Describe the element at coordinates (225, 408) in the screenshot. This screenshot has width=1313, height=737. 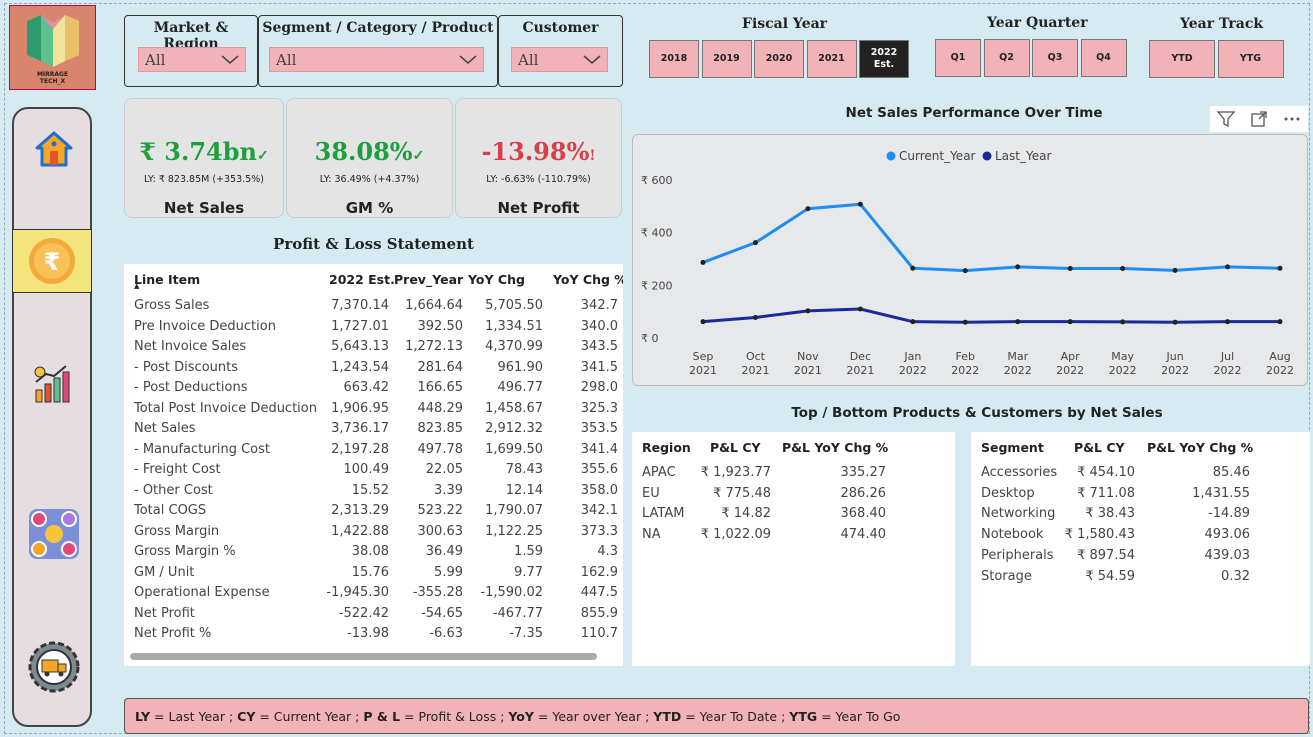
I see `table-cell: Total Post Invoice Deduction` at that location.